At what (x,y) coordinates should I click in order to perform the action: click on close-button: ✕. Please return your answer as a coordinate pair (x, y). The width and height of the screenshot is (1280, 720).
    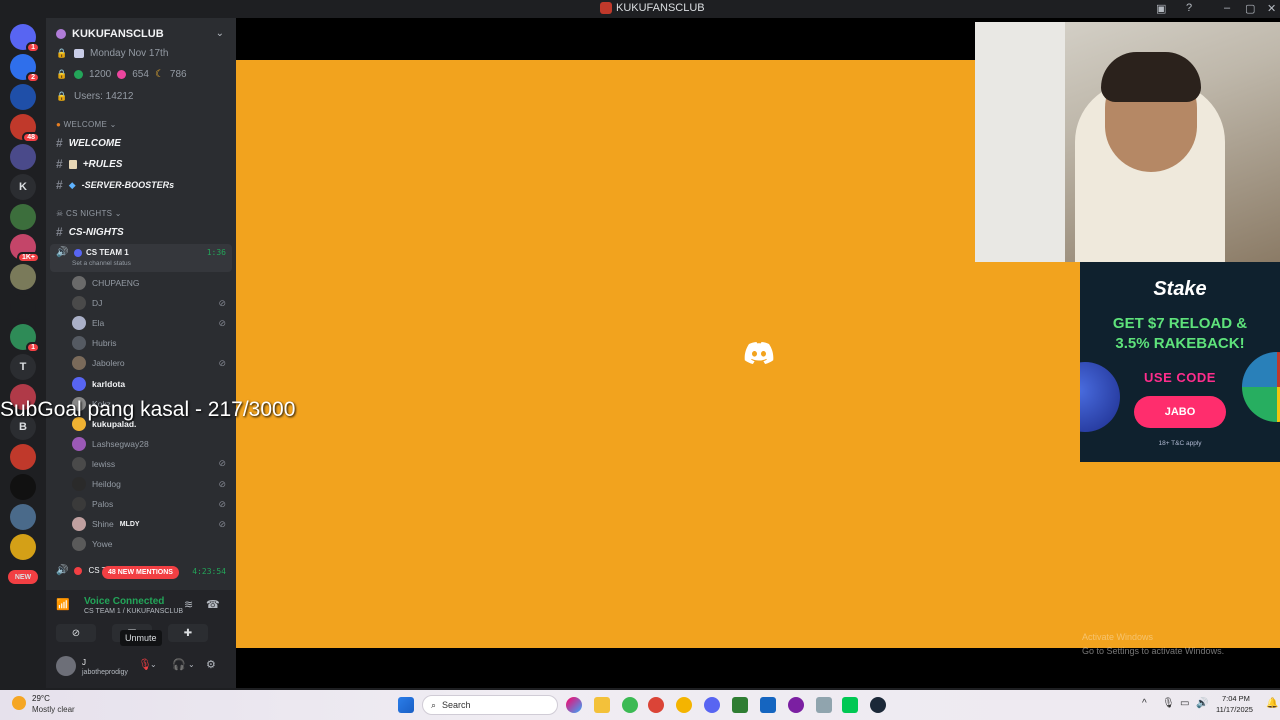
    Looking at the image, I should click on (1271, 8).